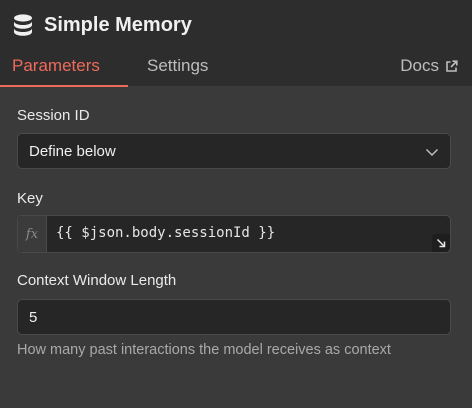 This screenshot has width=472, height=408. What do you see at coordinates (118, 24) in the screenshot?
I see `node-title-text: Simple Memory` at bounding box center [118, 24].